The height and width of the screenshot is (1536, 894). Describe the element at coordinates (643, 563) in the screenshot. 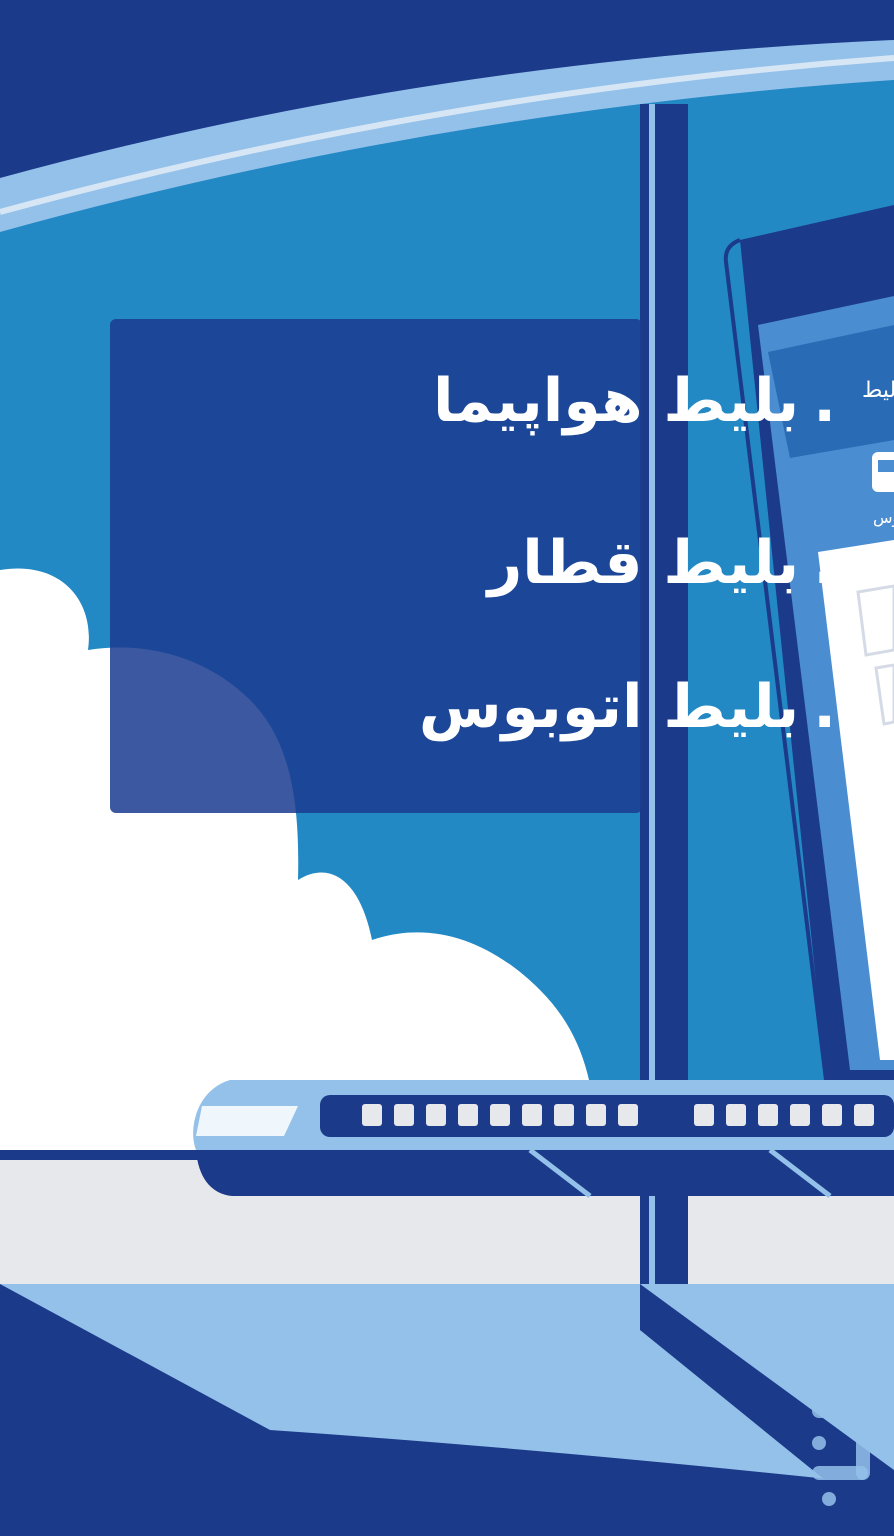

I see `feature-label: بلیط قطار` at that location.